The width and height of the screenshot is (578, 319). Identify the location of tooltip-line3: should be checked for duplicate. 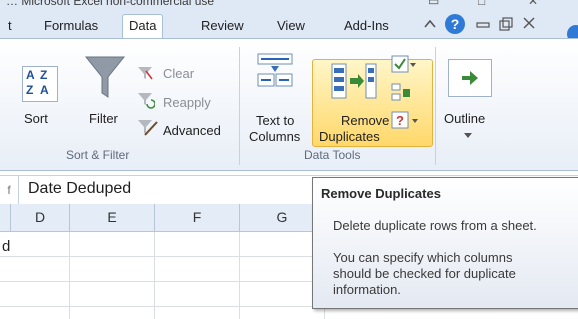
(424, 273).